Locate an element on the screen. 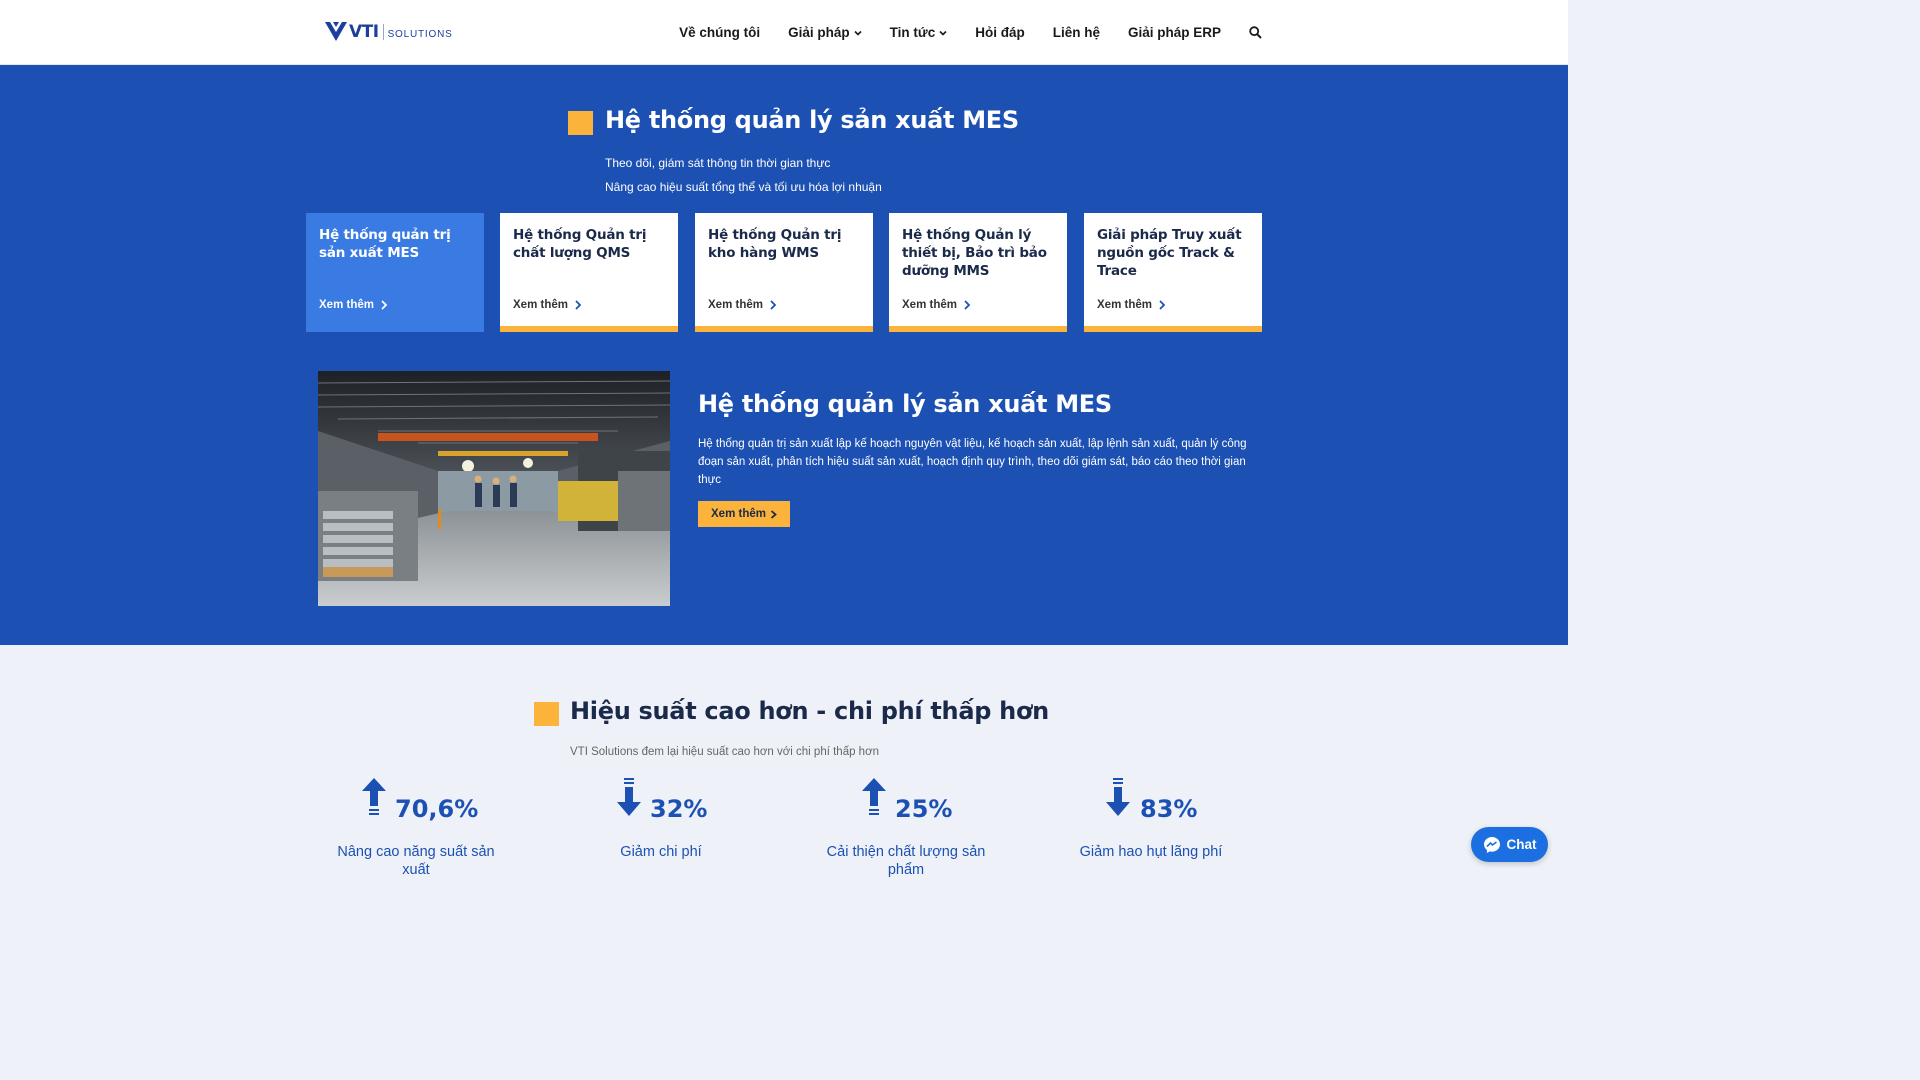  nav-news: Tin tức is located at coordinates (919, 32).